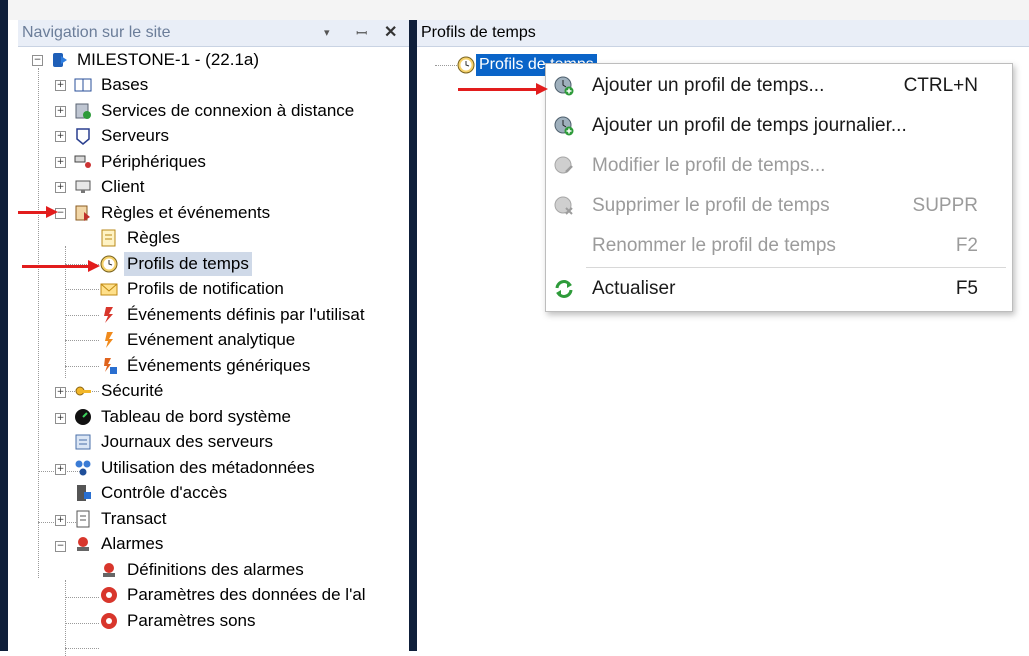  I want to click on tree-item-label: Sécurité, so click(132, 390).